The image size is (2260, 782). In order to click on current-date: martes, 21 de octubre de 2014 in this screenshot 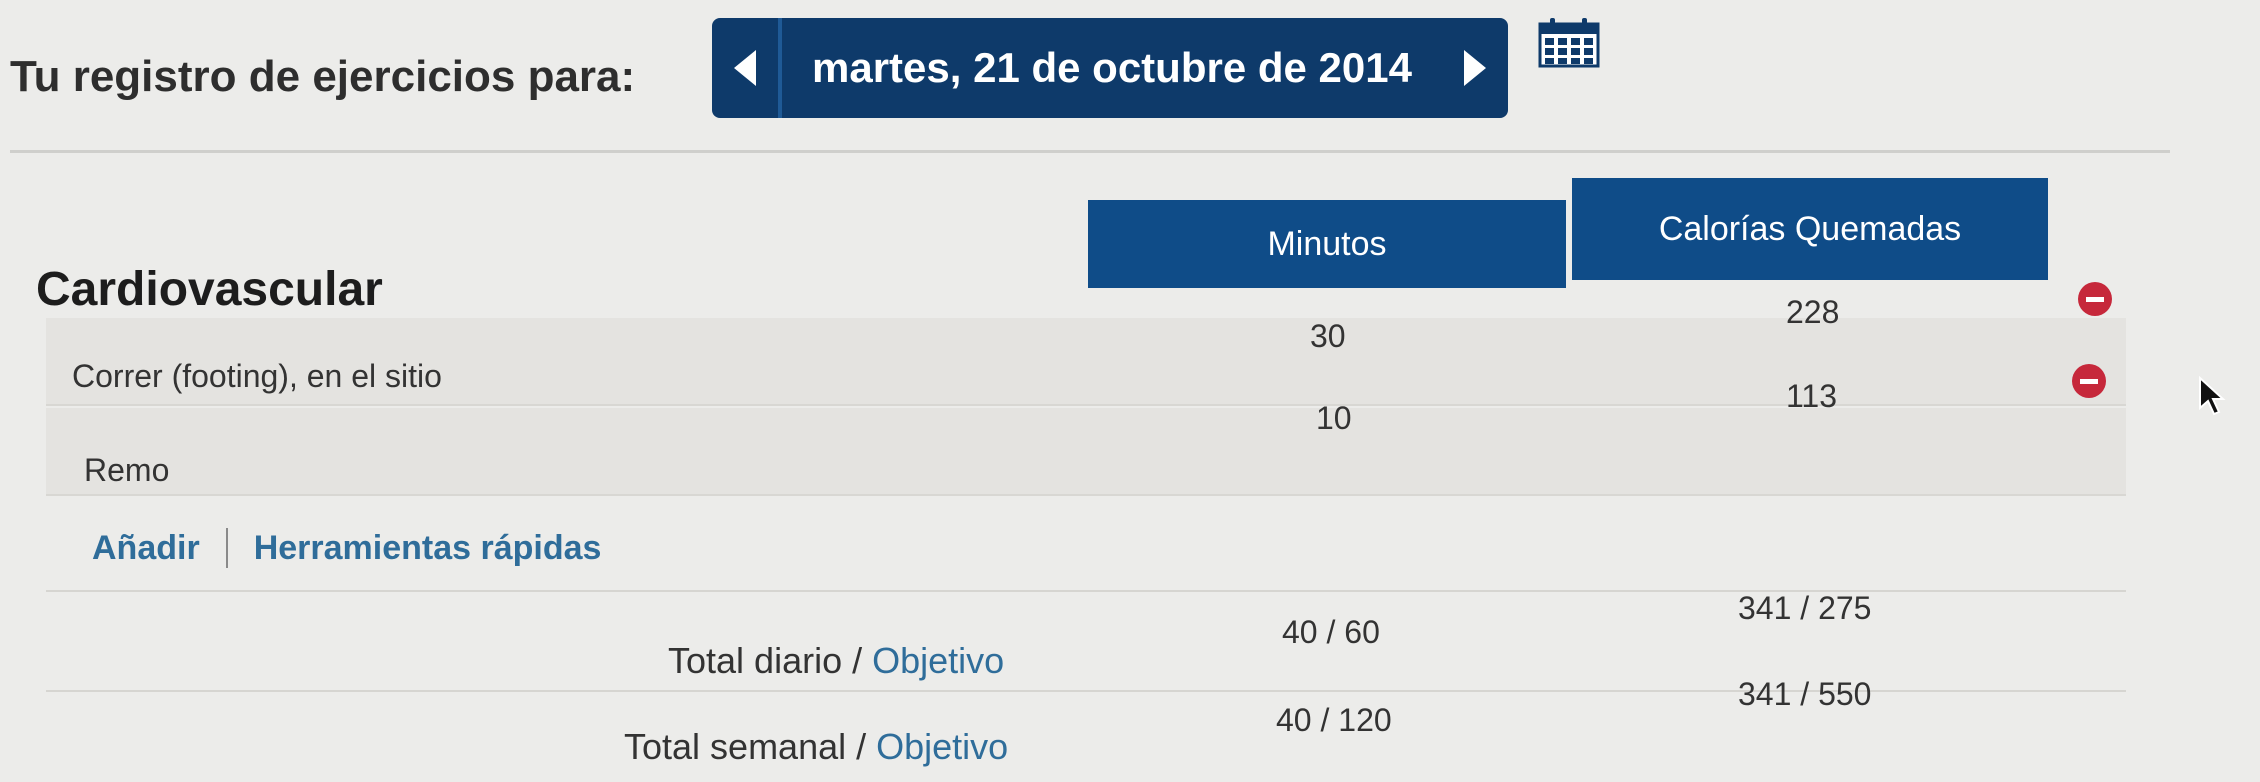, I will do `click(1112, 67)`.